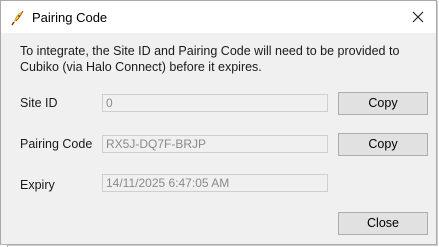  Describe the element at coordinates (37, 185) in the screenshot. I see `expiry-label: Expiry` at that location.